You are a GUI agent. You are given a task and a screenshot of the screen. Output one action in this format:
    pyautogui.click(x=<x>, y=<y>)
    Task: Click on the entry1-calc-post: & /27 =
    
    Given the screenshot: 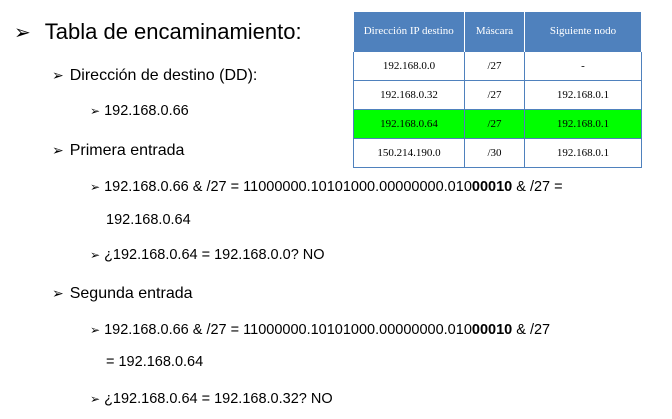 What is the action you would take?
    pyautogui.click(x=537, y=187)
    